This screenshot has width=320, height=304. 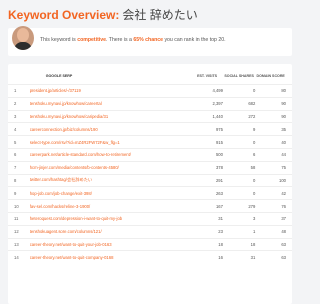 I want to click on avatar-shirt, so click(x=23, y=46).